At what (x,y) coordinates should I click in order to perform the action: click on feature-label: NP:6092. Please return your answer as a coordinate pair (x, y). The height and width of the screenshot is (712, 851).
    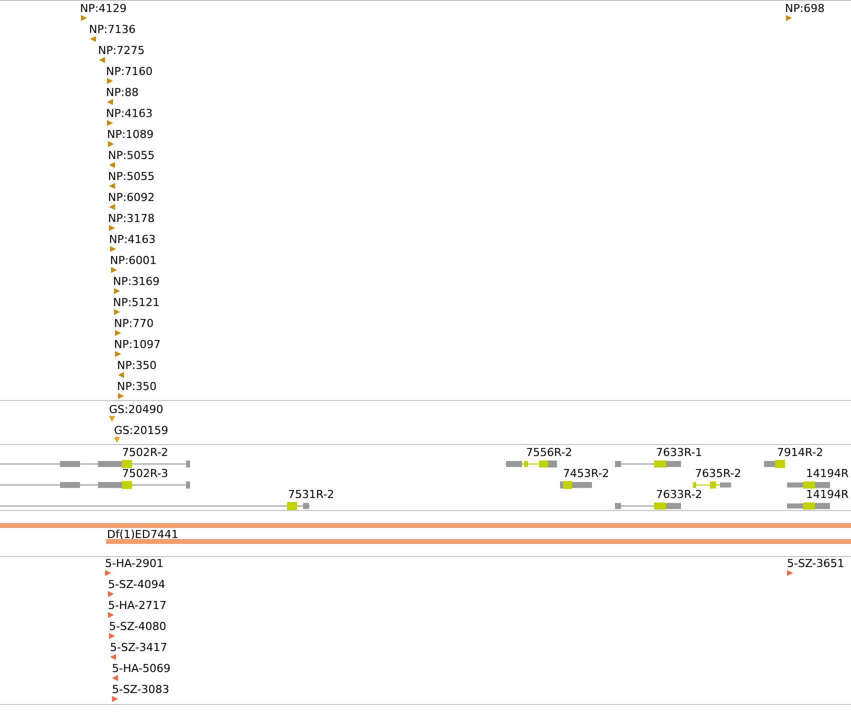
    Looking at the image, I should click on (131, 197).